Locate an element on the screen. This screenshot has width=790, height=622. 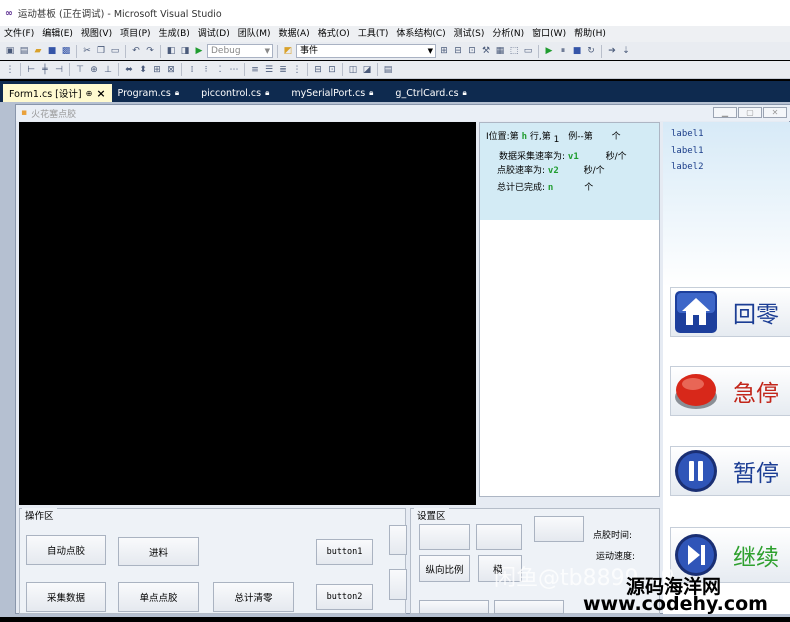
open-file-icon: ▰ is located at coordinates (38, 51).